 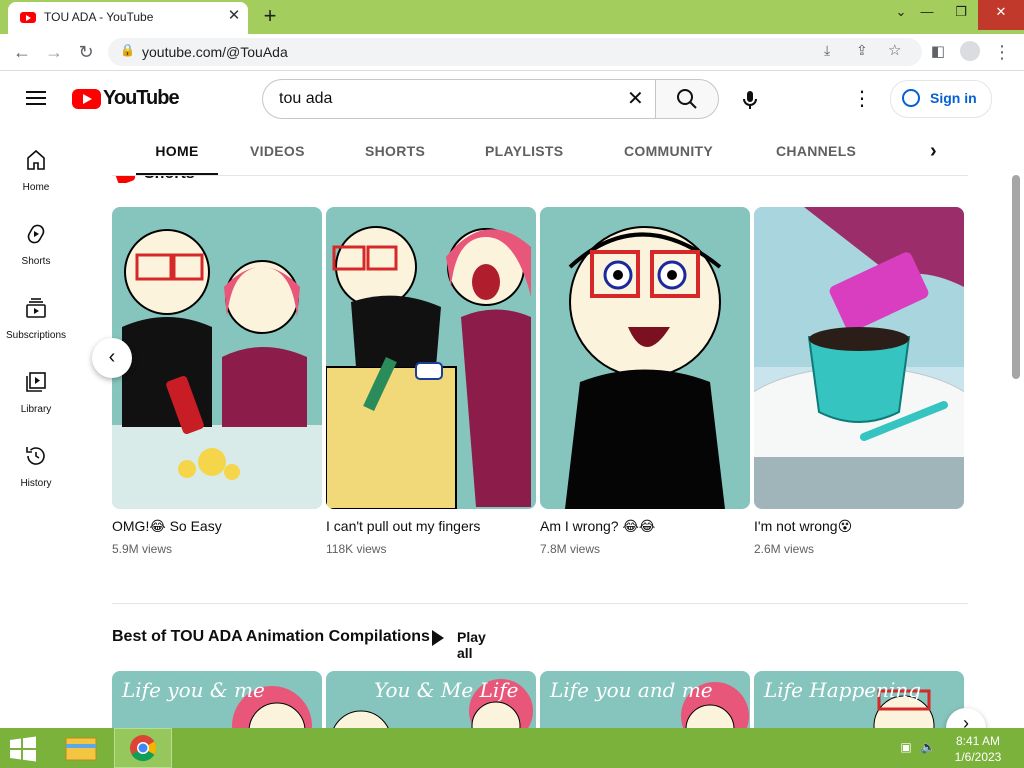 I want to click on search-button, so click(x=687, y=99).